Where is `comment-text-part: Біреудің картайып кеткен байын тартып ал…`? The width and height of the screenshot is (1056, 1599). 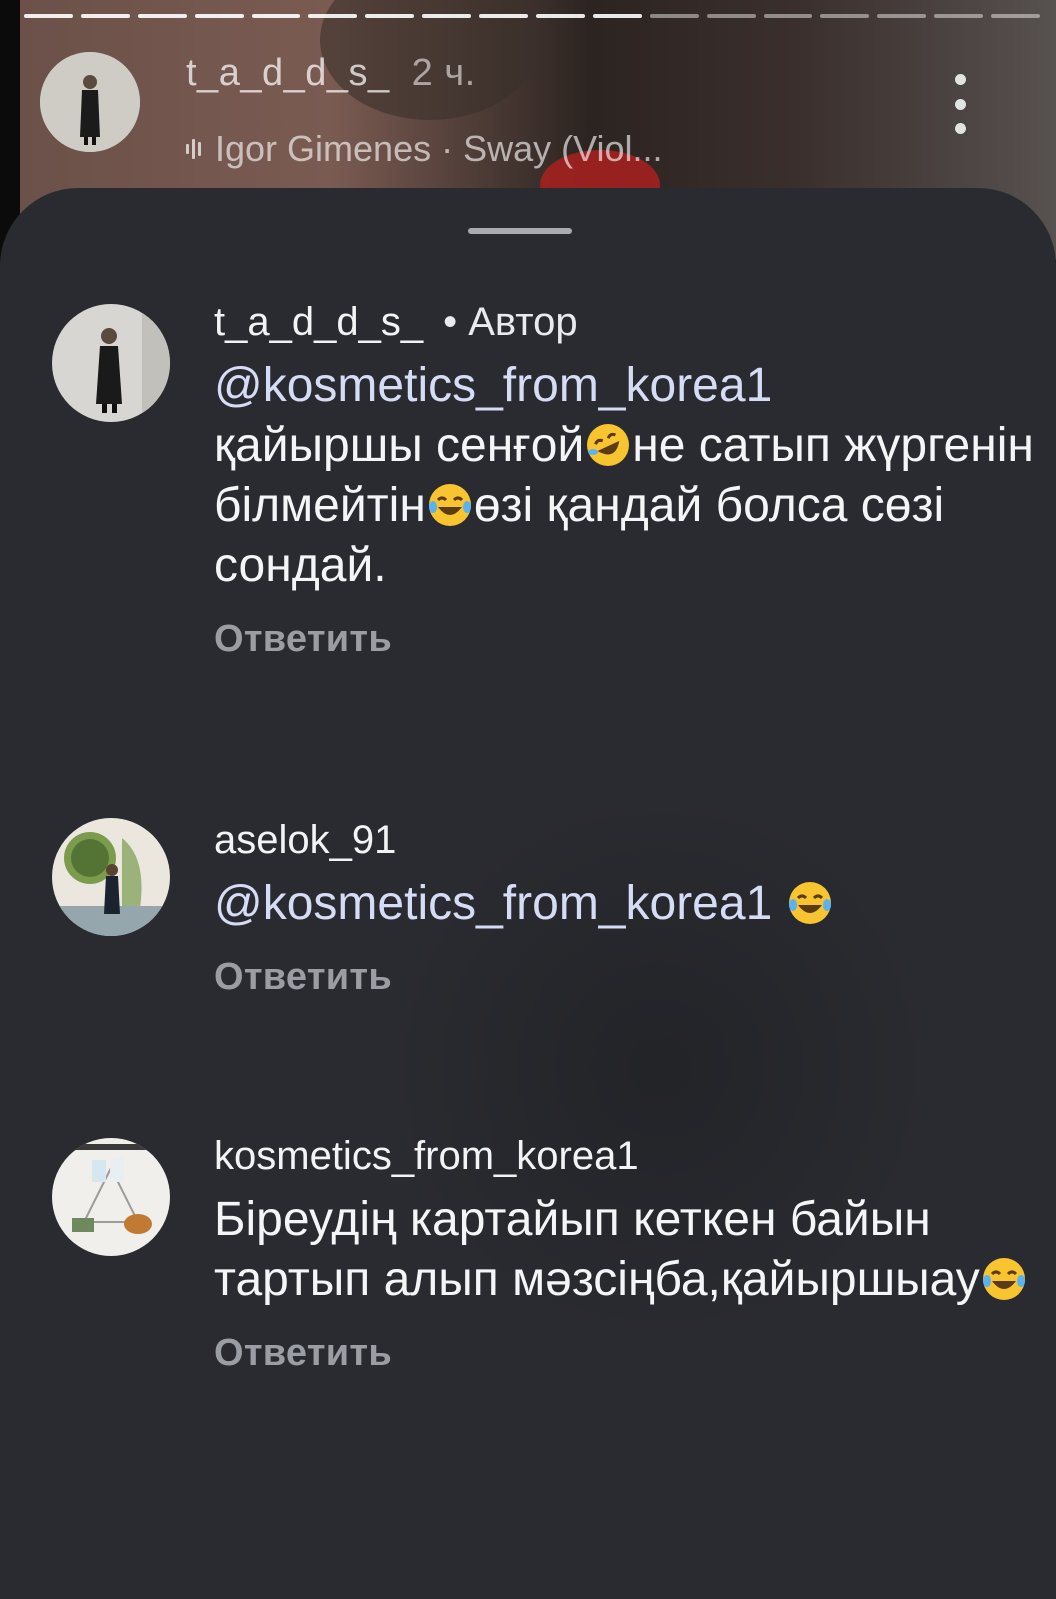
comment-text-part: Біреудің картайып кеткен байын тартып ал… is located at coordinates (597, 1249).